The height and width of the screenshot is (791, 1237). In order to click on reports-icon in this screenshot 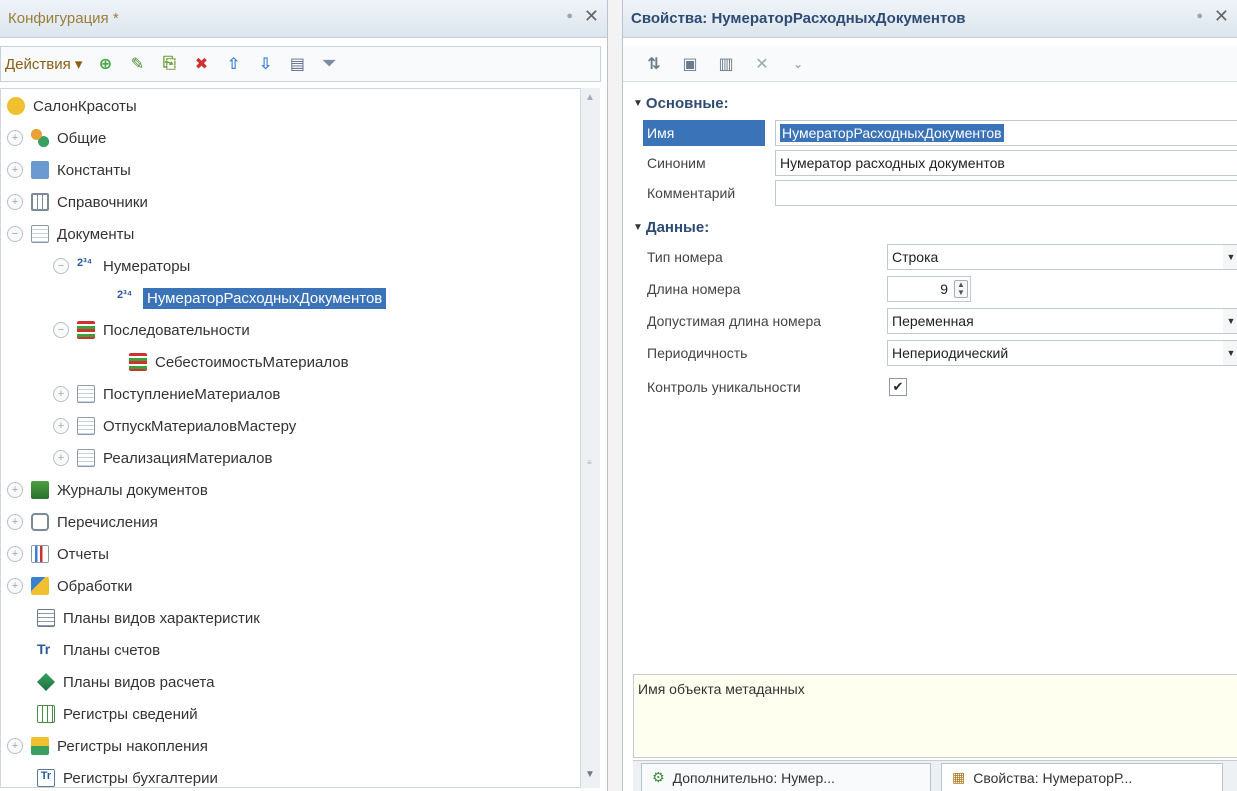, I will do `click(40, 554)`.